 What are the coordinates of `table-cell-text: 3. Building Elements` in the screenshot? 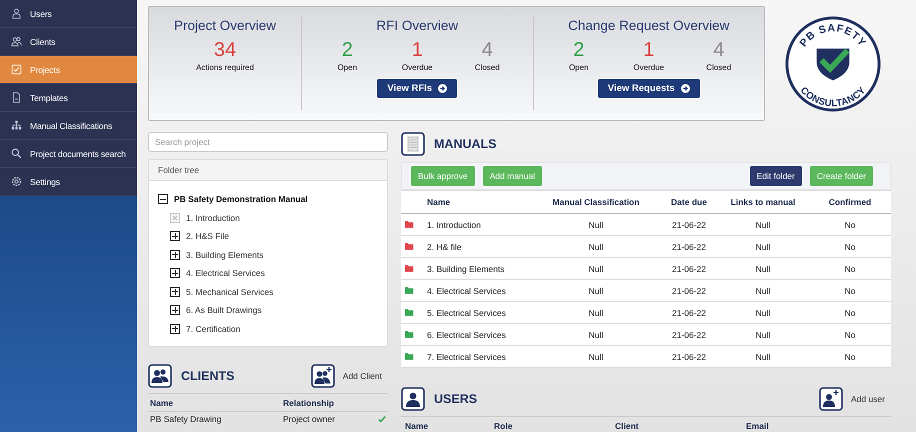 It's located at (466, 269).